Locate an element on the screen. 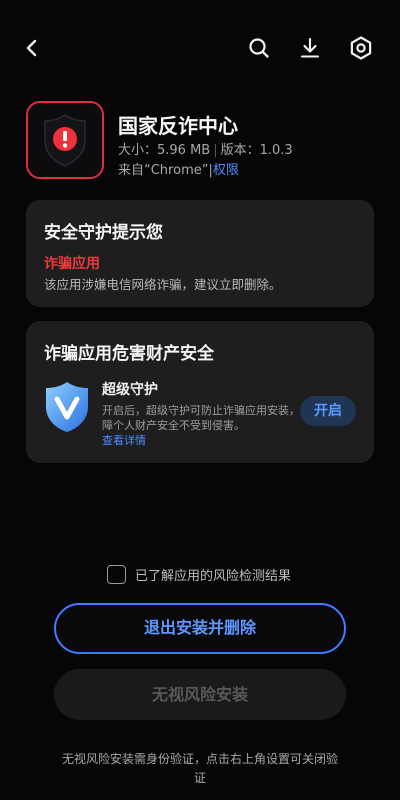 The height and width of the screenshot is (800, 400). guard-description: 开启后，超级守护可防止诈骗应用安装，保障个人财产安全不受到侵害。 is located at coordinates (206, 418).